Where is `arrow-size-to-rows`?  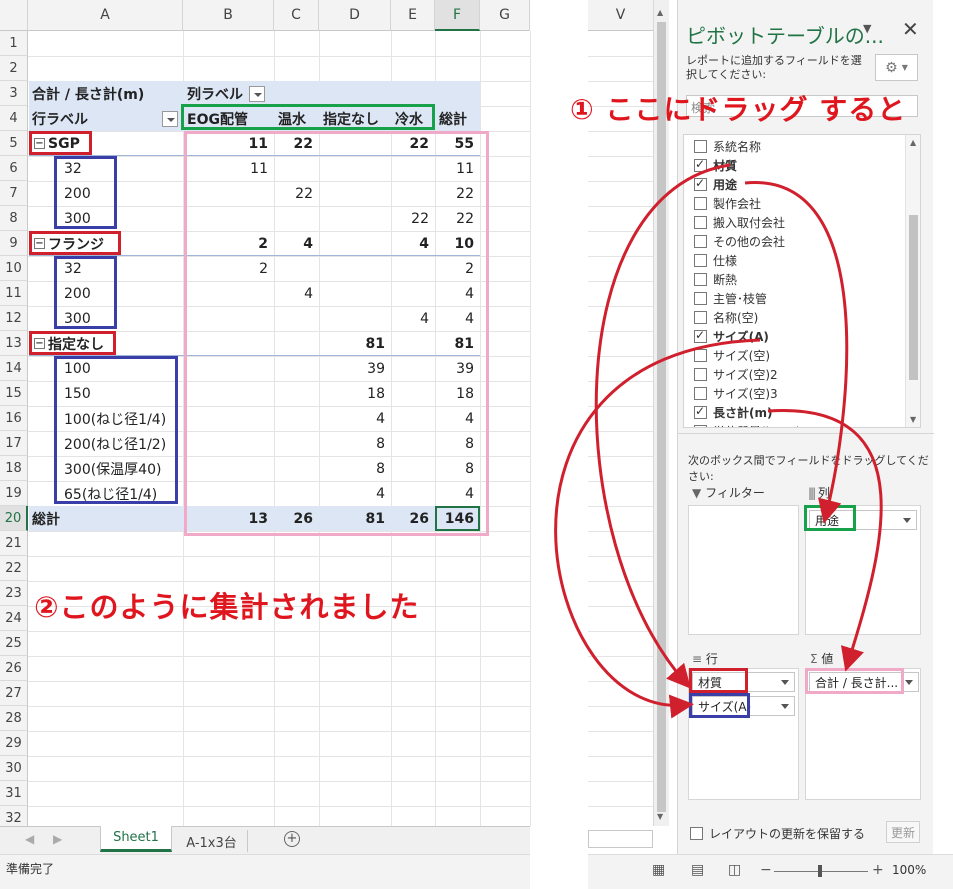 arrow-size-to-rows is located at coordinates (657, 528).